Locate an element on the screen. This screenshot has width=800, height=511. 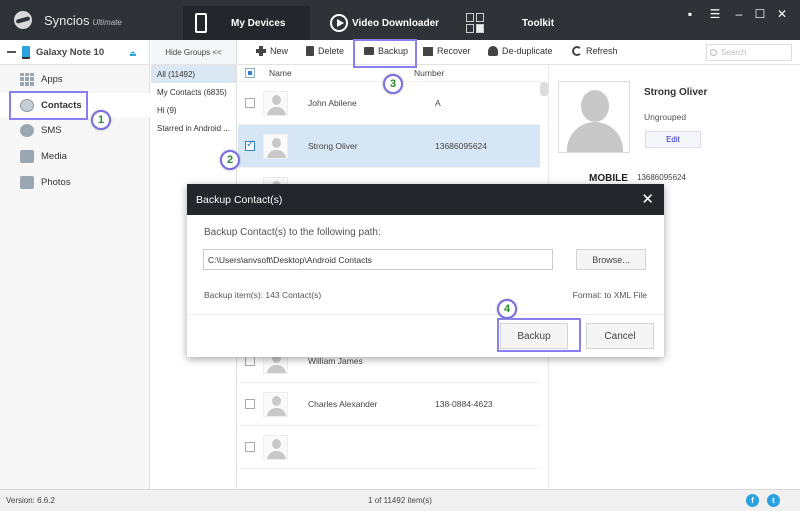
brand-name: Syncios is located at coordinates (67, 20).